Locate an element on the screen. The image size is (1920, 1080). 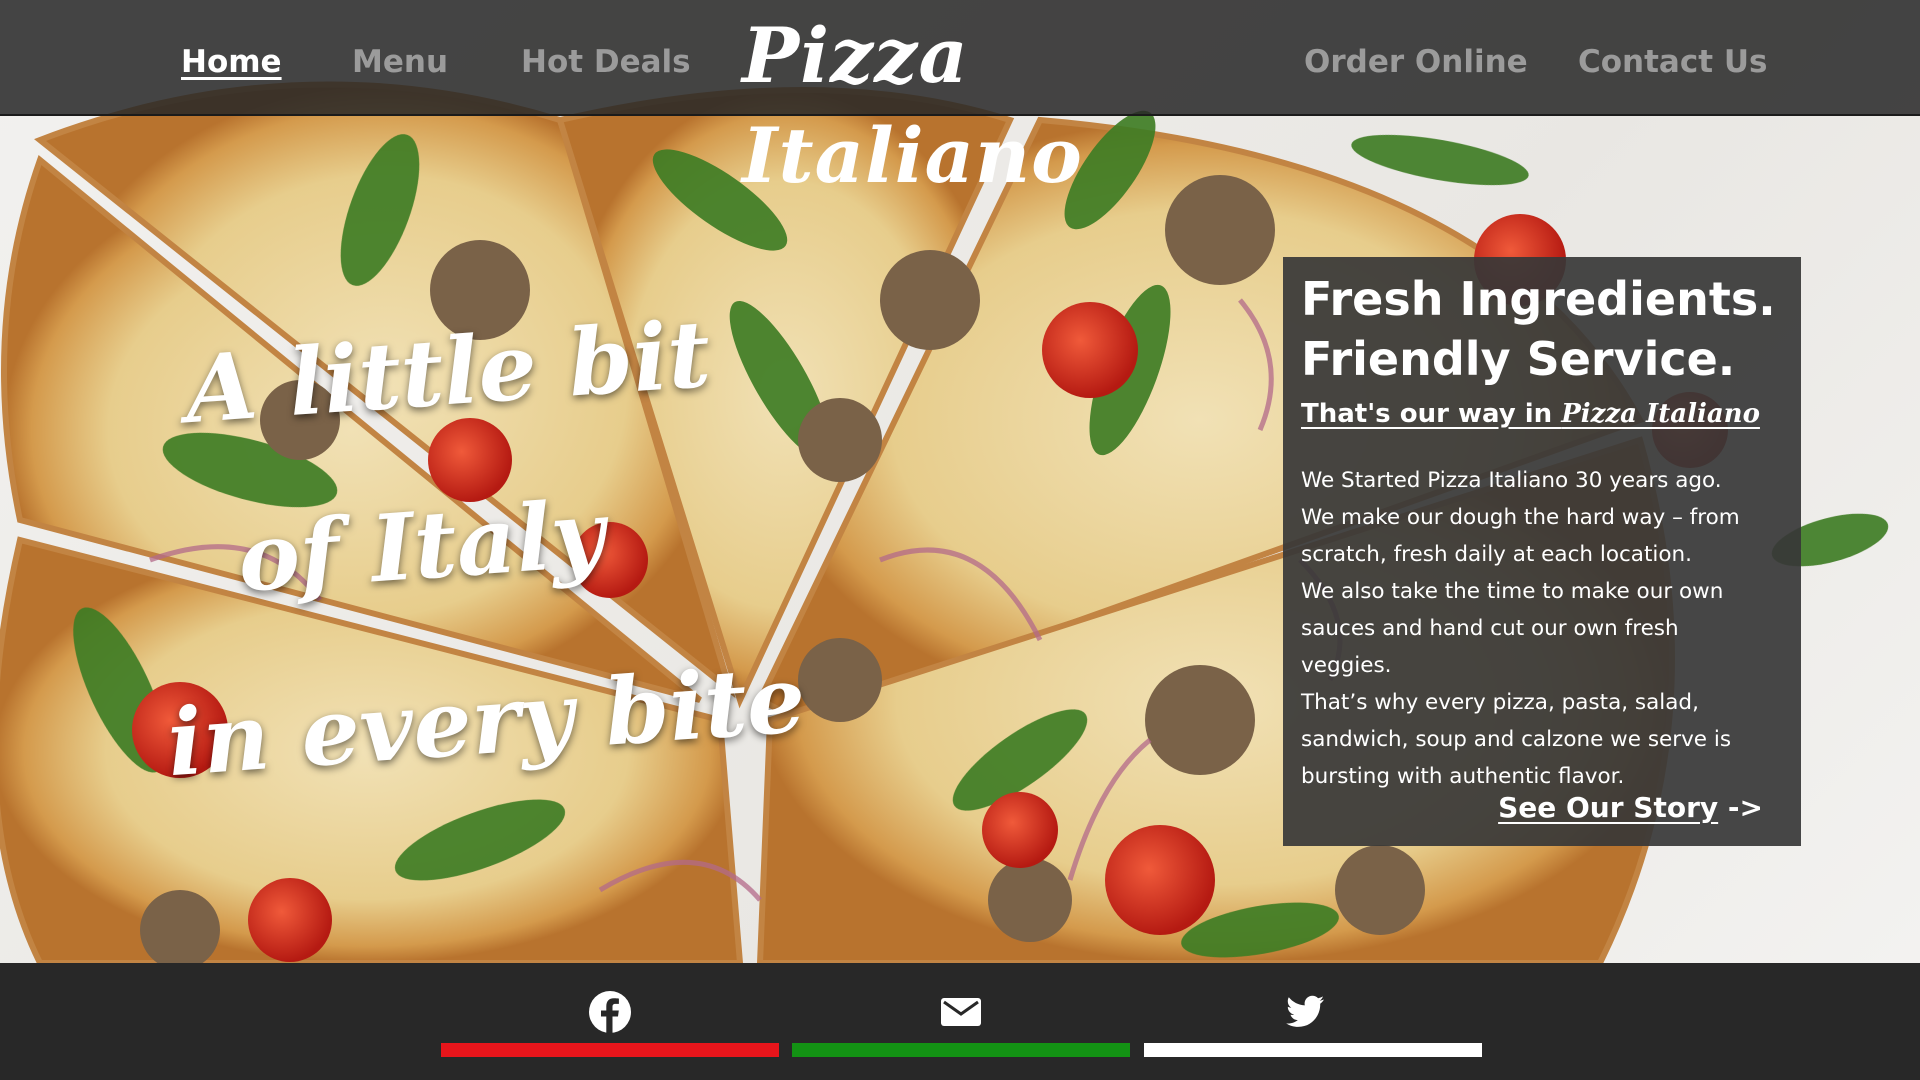
facebook-icon is located at coordinates (610, 1012).